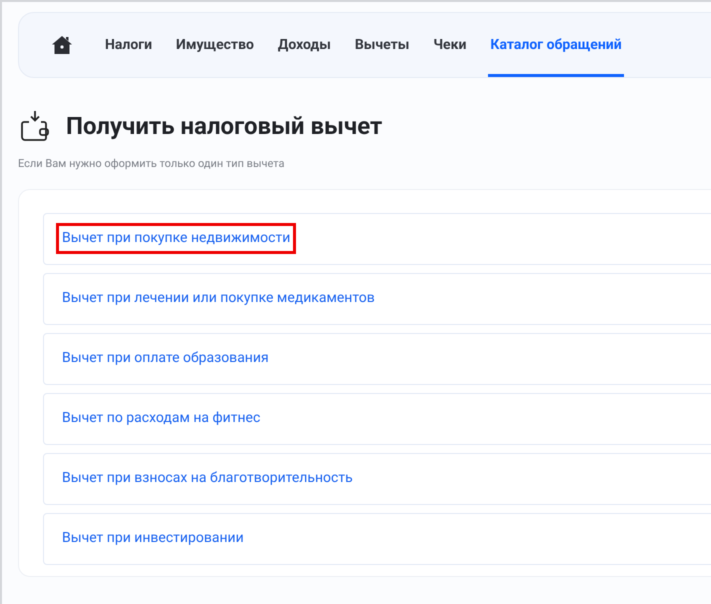  What do you see at coordinates (382, 45) in the screenshot?
I see `nav-tab: Вычеты` at bounding box center [382, 45].